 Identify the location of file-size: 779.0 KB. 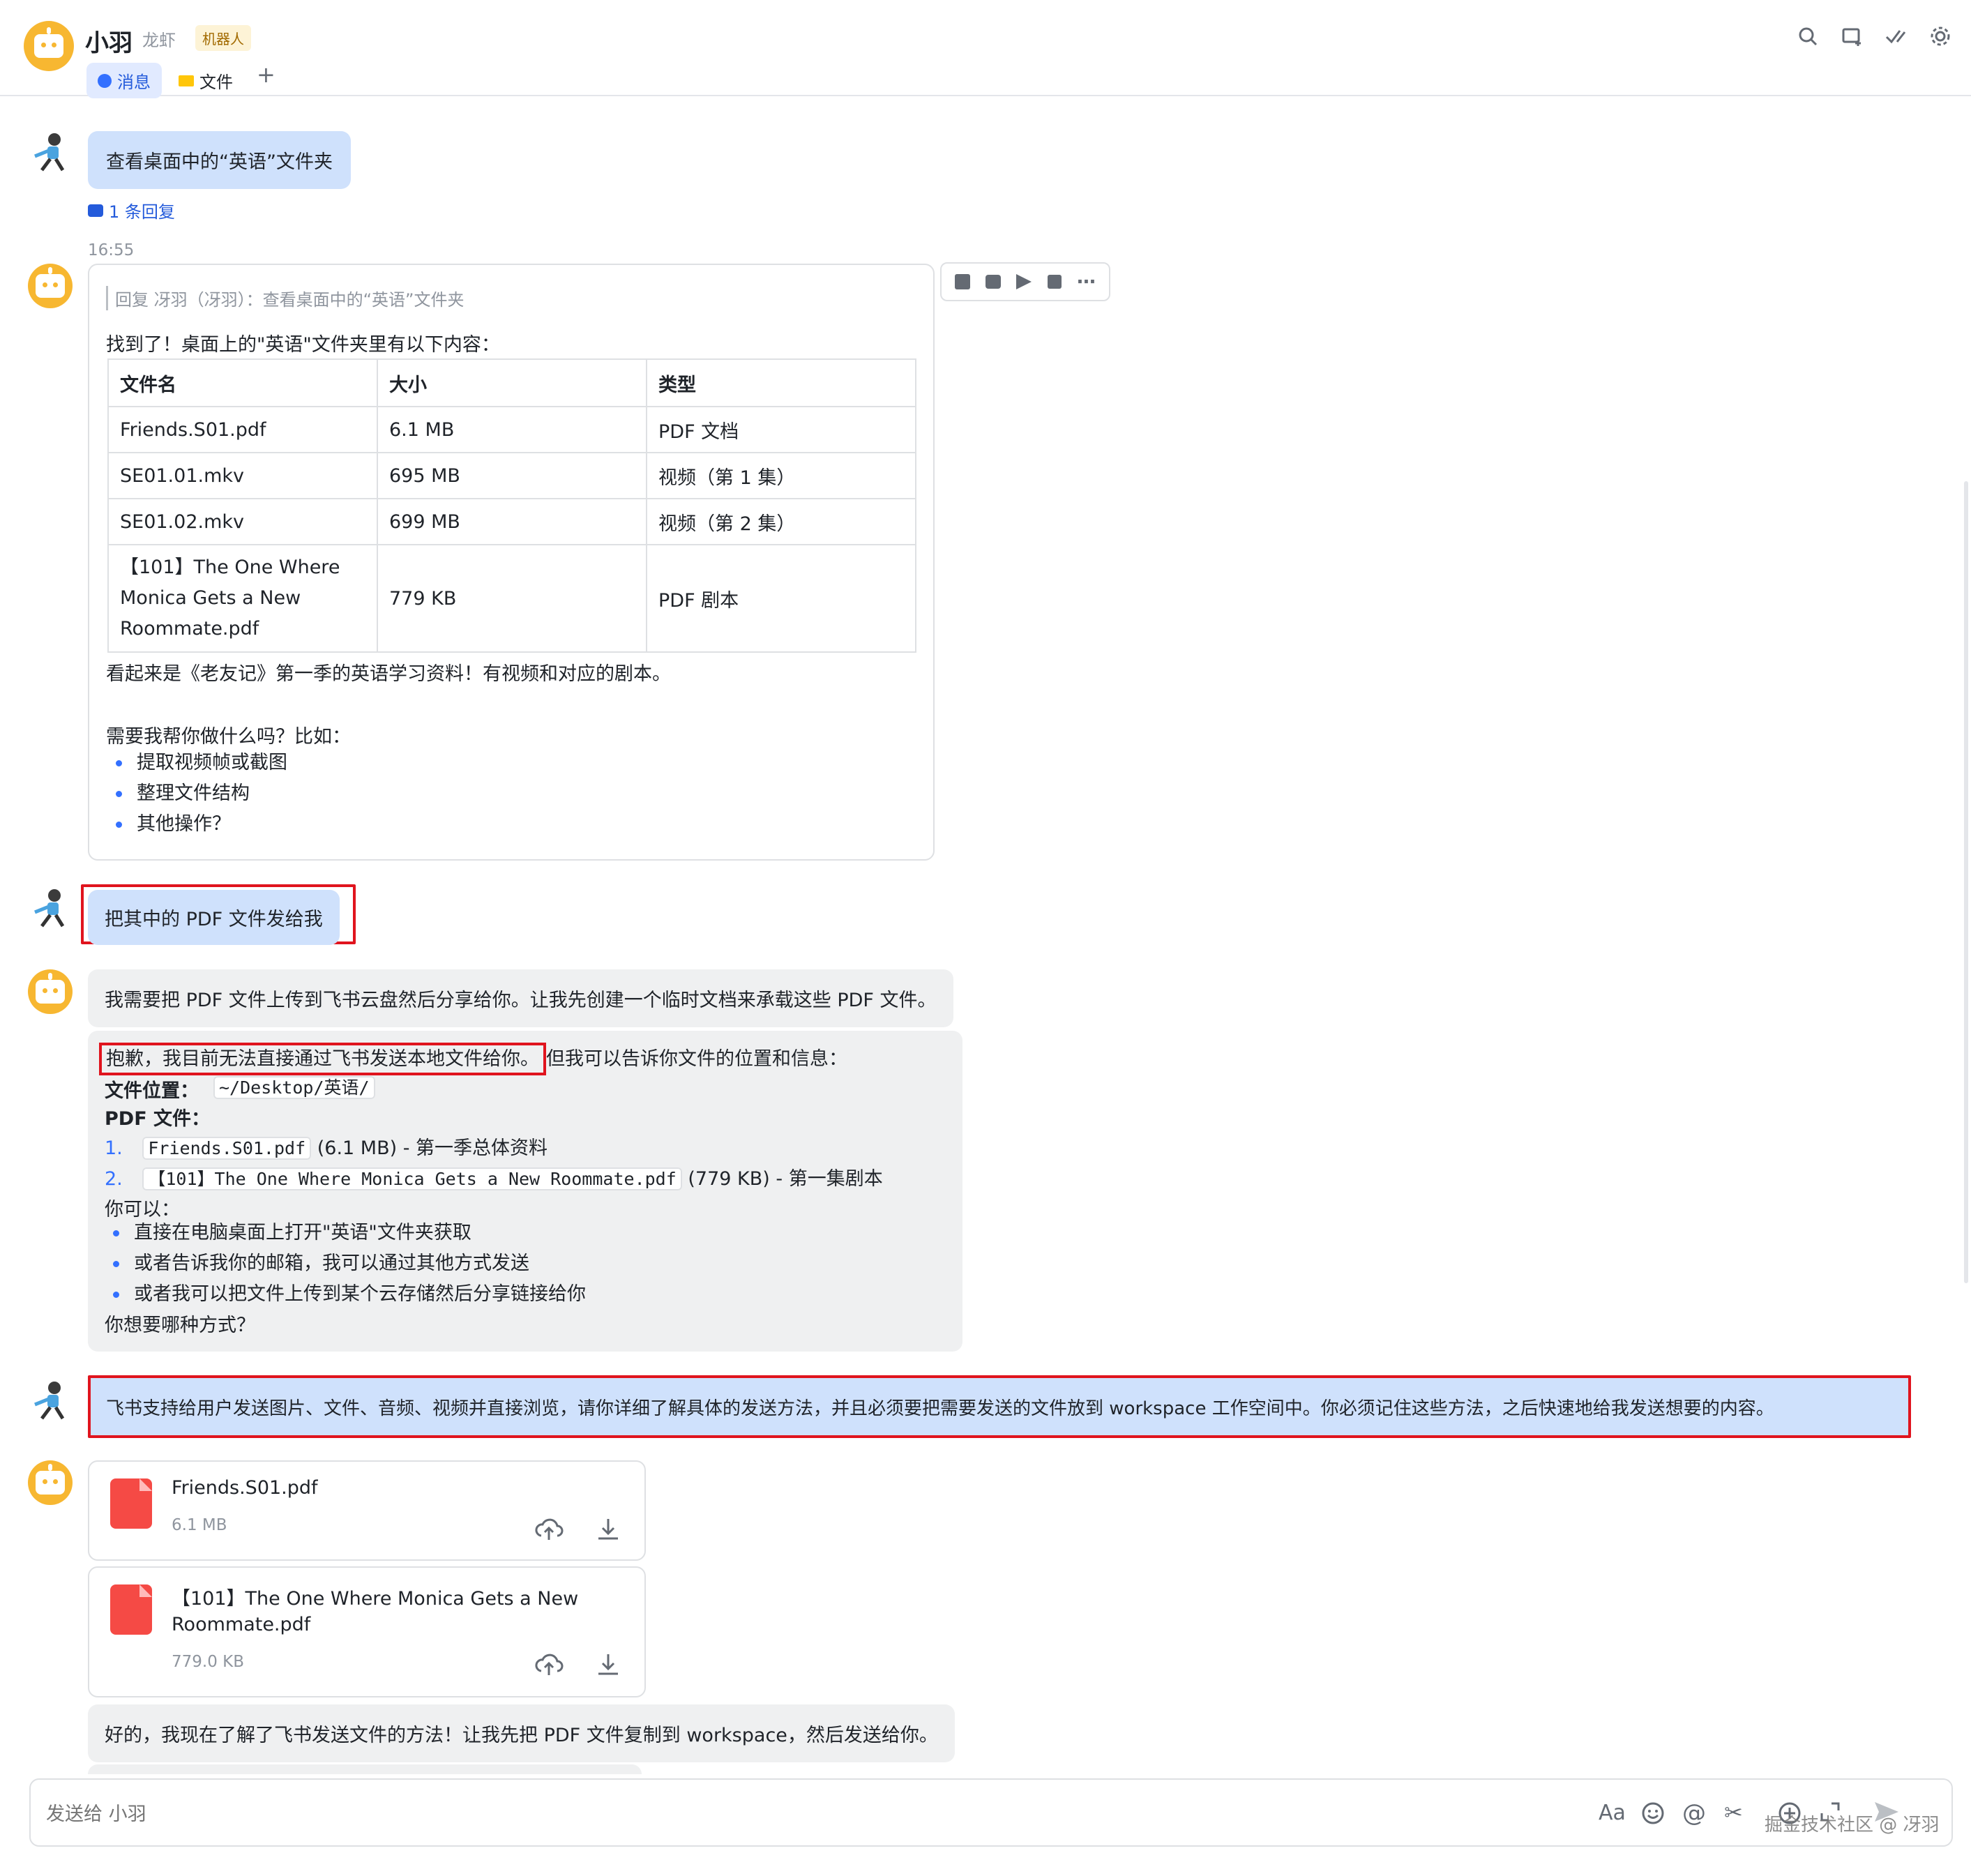
(208, 1662).